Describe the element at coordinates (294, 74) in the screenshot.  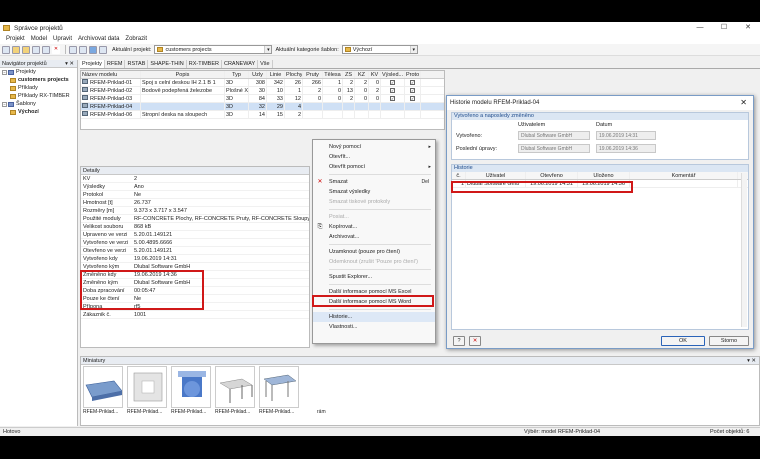
I see `column-header: Plochy` at that location.